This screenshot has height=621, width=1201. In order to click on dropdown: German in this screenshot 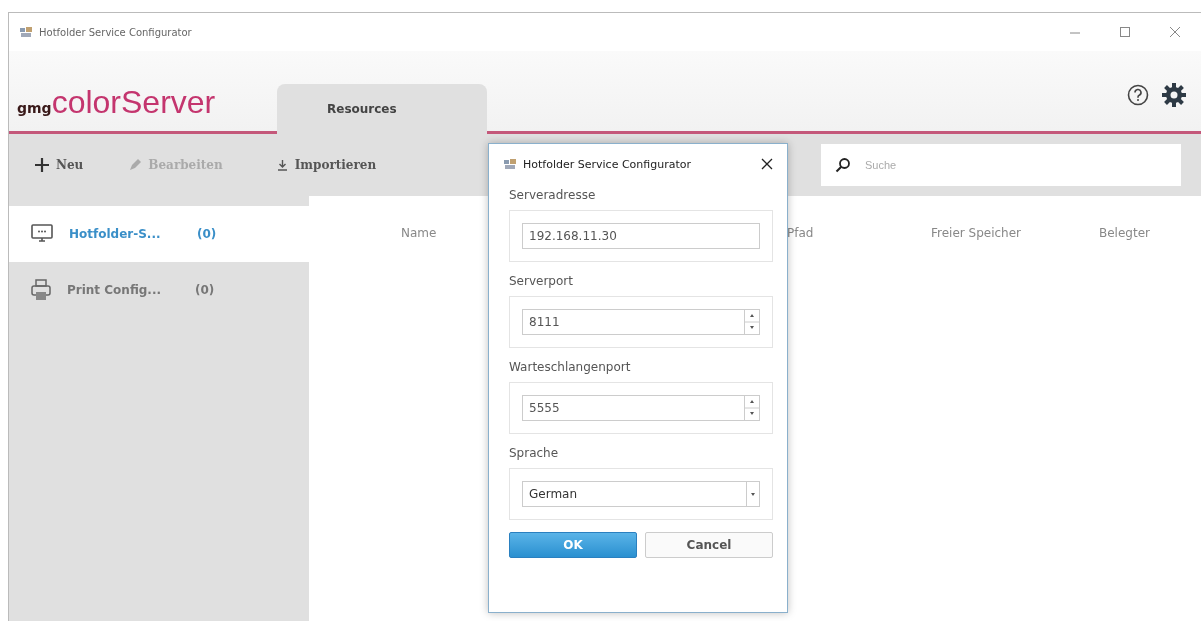, I will do `click(641, 494)`.